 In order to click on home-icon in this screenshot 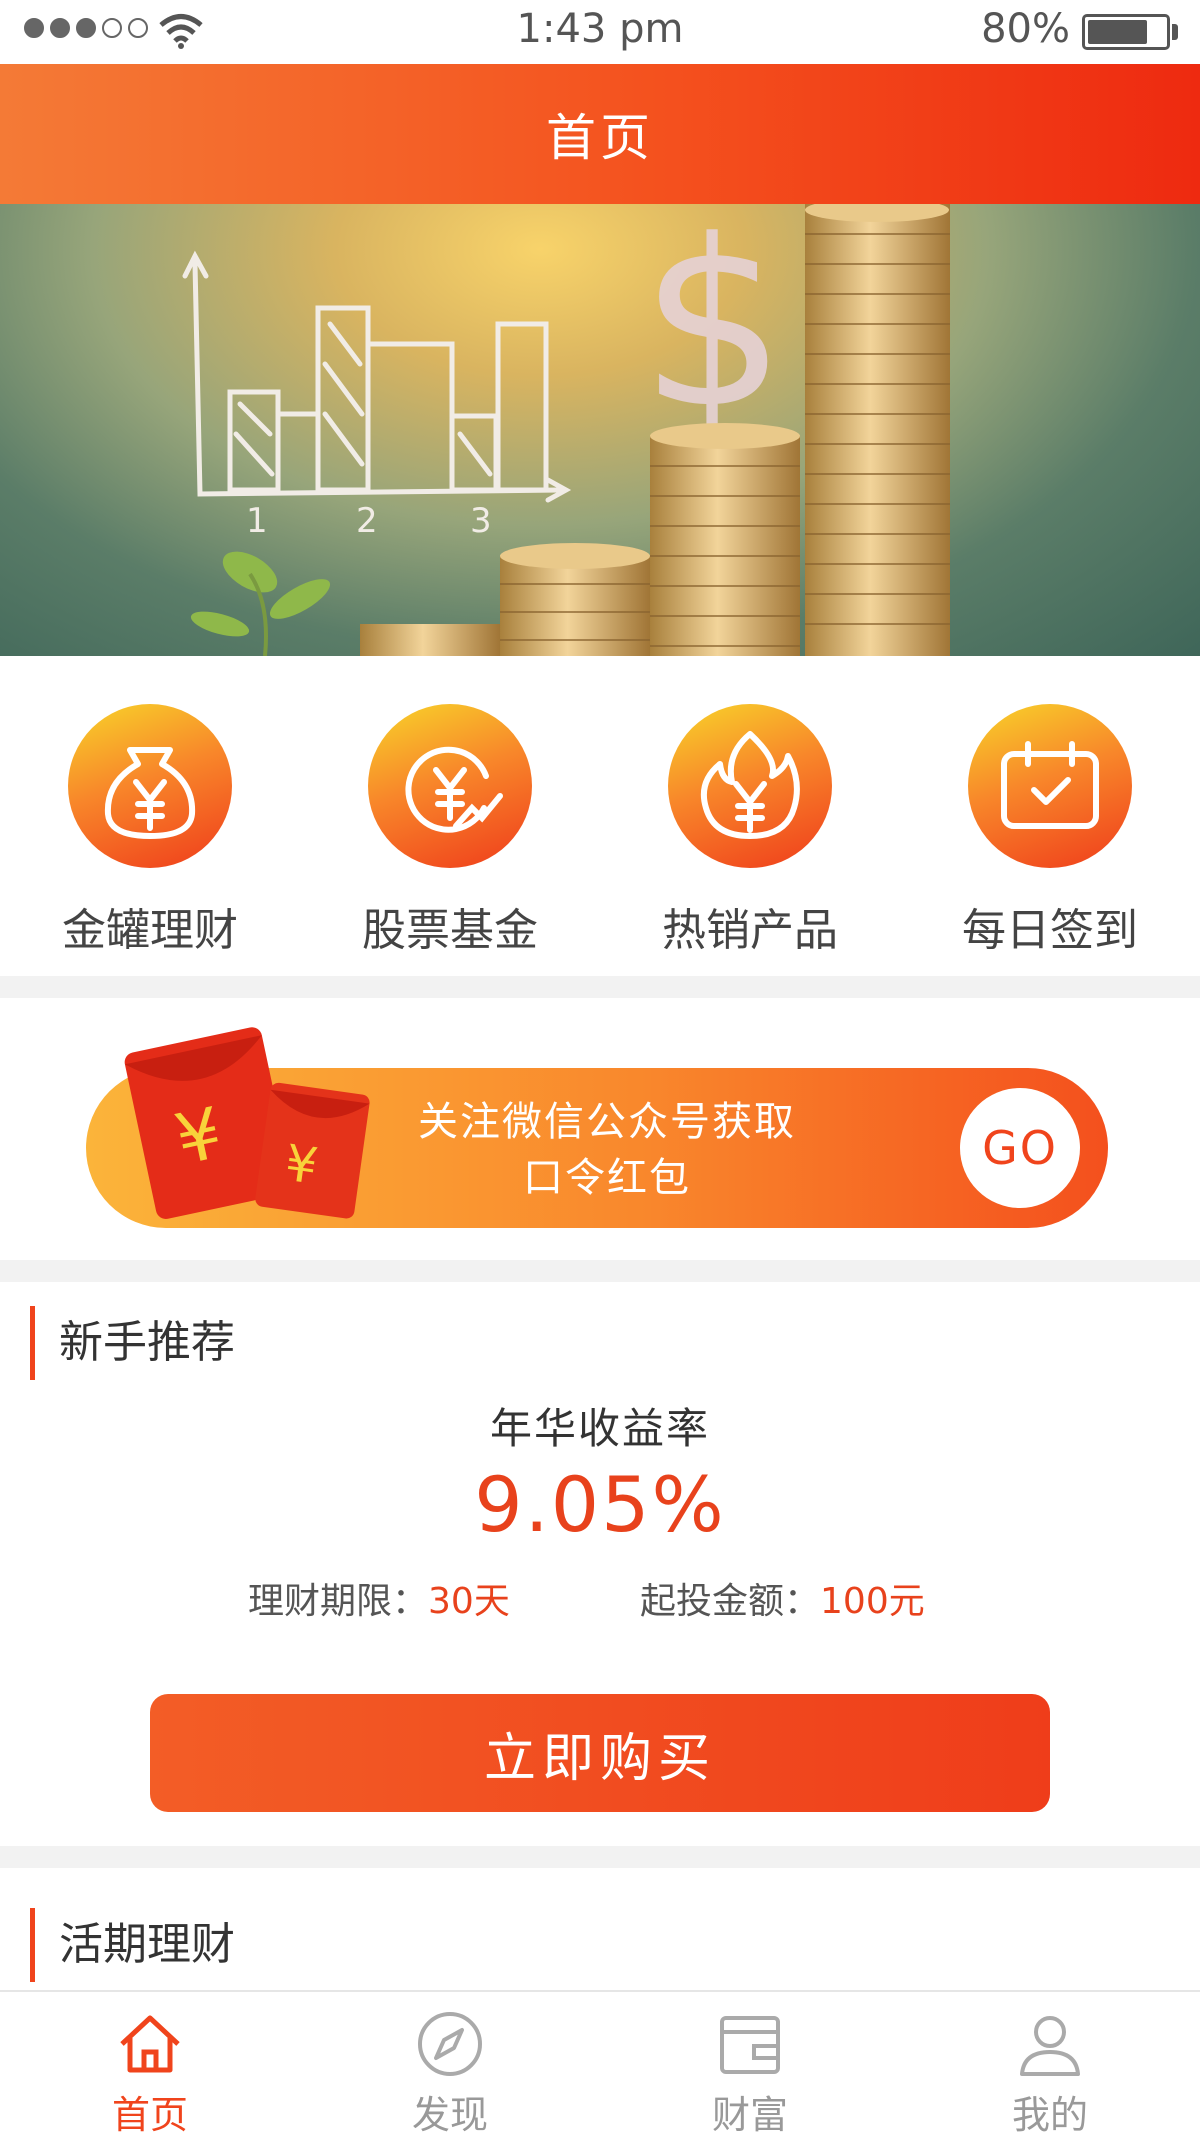, I will do `click(150, 2044)`.